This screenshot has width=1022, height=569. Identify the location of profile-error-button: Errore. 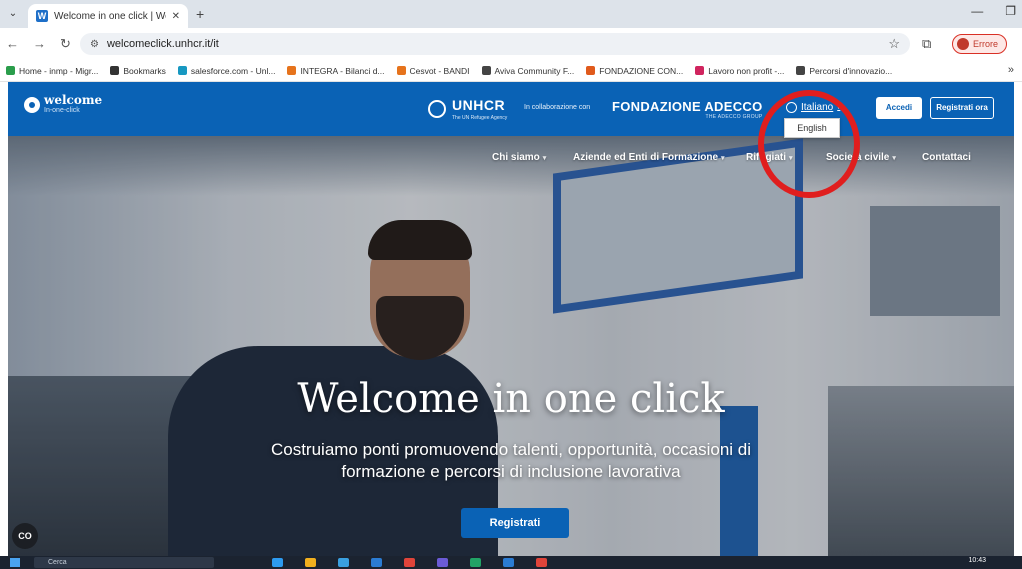
(980, 44).